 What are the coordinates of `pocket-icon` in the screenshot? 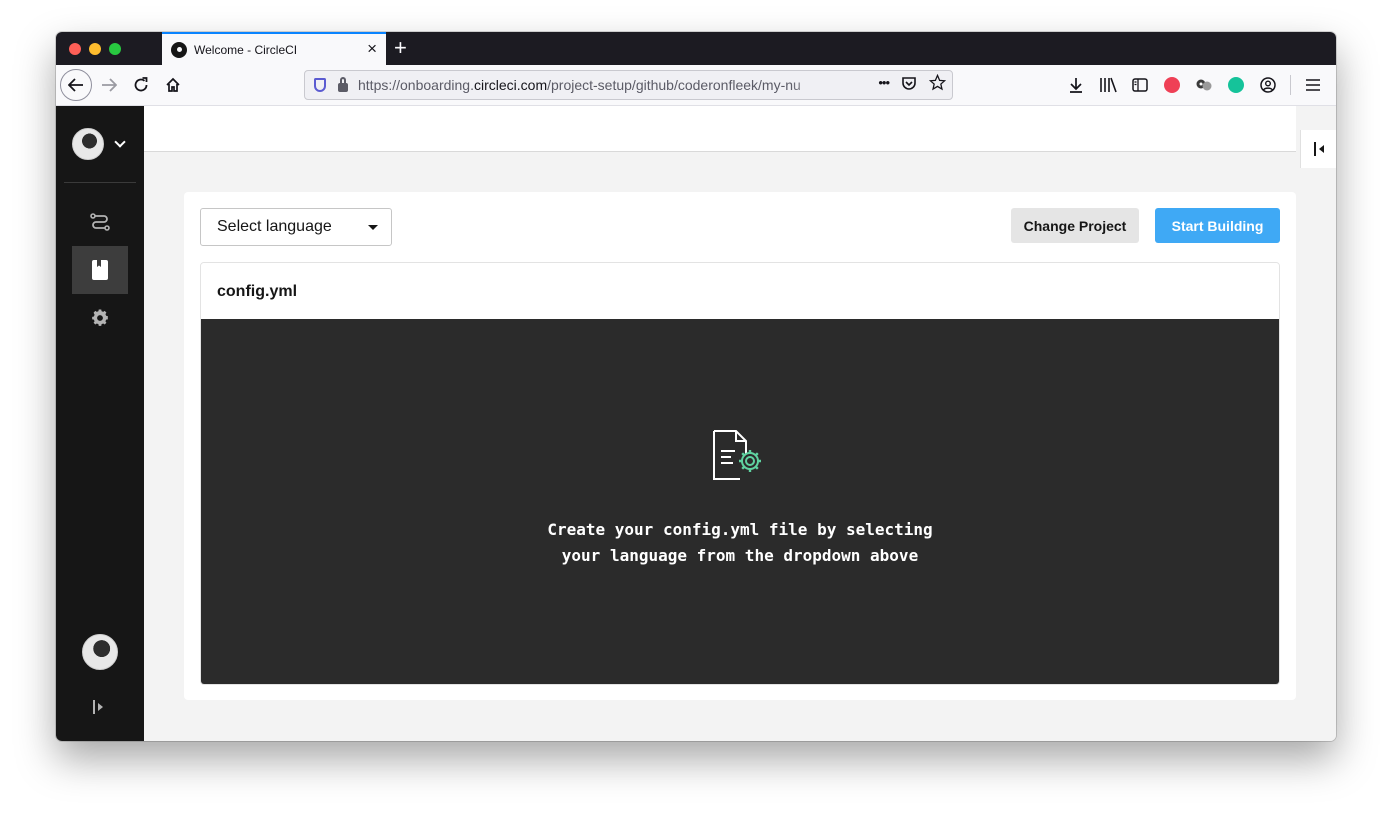 It's located at (1172, 85).